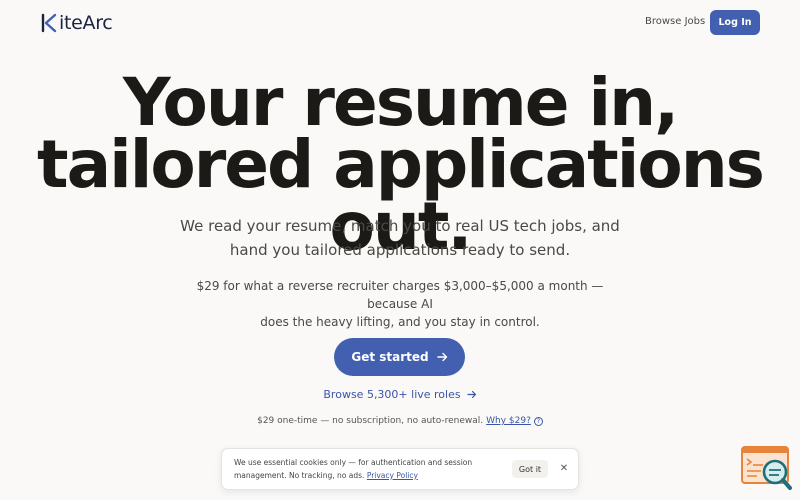  What do you see at coordinates (735, 22) in the screenshot?
I see `login-button: Log In` at bounding box center [735, 22].